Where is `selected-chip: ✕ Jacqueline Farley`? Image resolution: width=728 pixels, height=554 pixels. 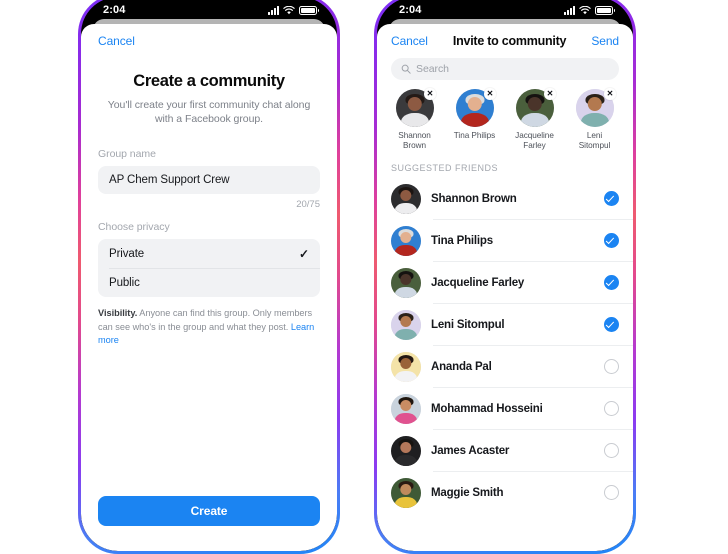
selected-chip: ✕ Jacqueline Farley is located at coordinates (534, 120).